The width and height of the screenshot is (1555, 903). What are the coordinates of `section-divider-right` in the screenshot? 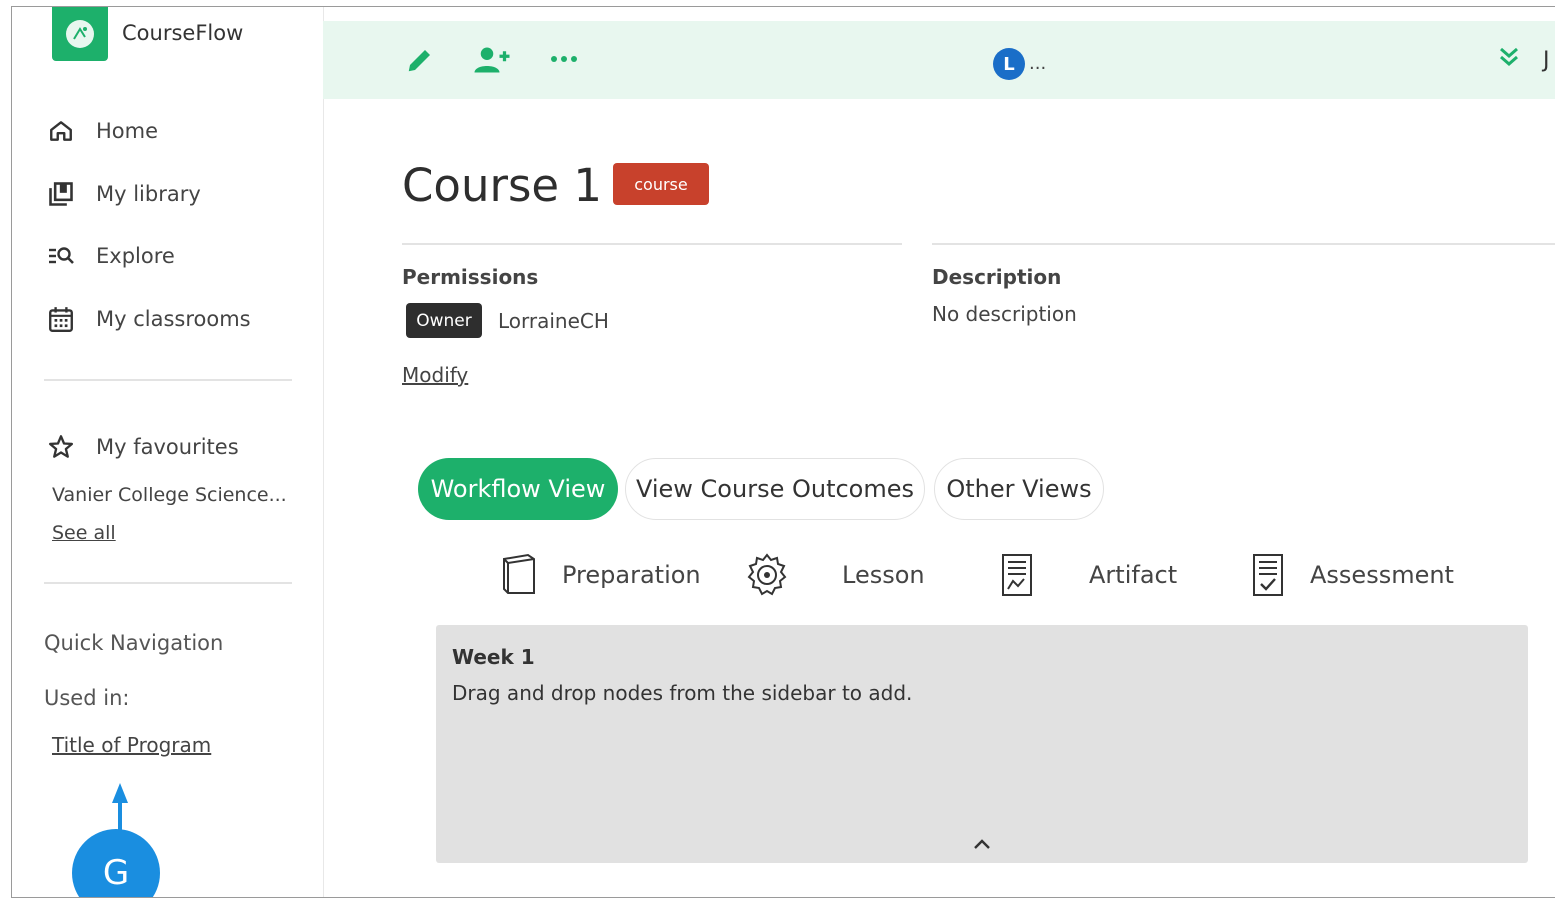 It's located at (1243, 244).